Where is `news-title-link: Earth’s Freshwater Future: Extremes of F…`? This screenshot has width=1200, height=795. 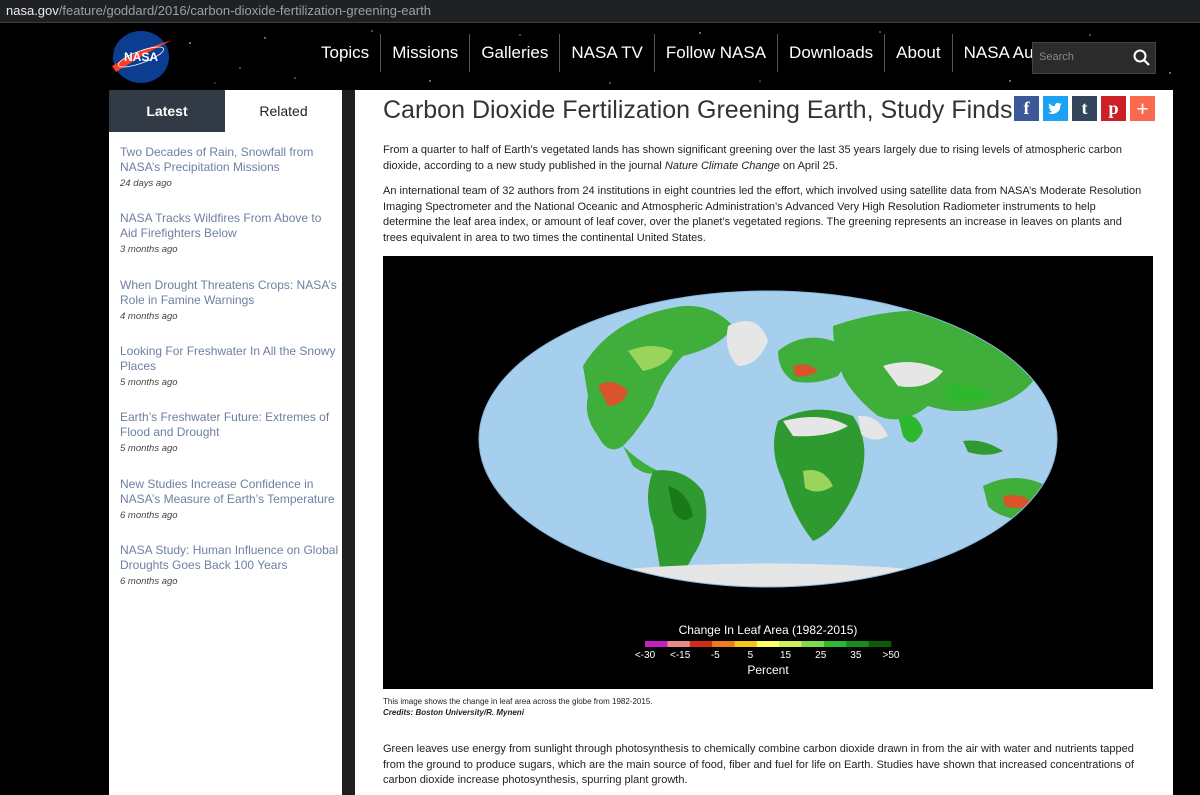
news-title-link: Earth’s Freshwater Future: Extremes of F… is located at coordinates (230, 425).